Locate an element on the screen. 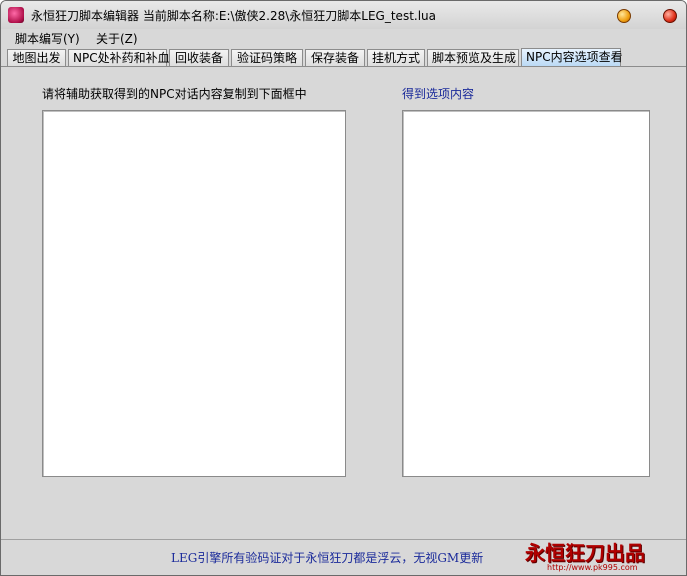 This screenshot has height=576, width=687. tab-idle-mode: 挂机方式 is located at coordinates (396, 58).